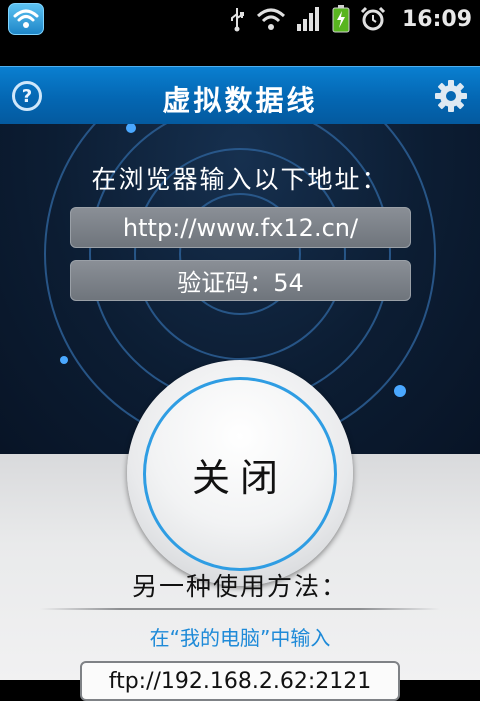 The width and height of the screenshot is (480, 701). I want to click on ftp-address-field: ftp://192.168.2.62:2121, so click(240, 681).